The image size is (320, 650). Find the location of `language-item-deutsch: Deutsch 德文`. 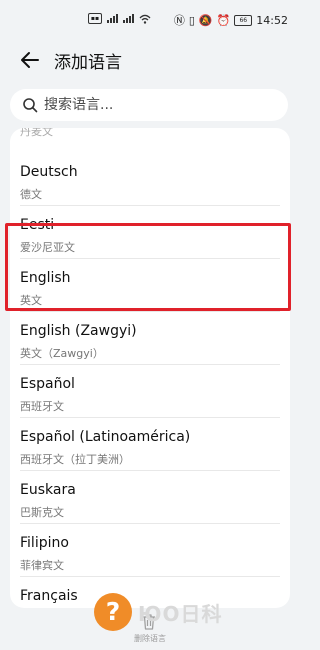

language-item-deutsch: Deutsch 德文 is located at coordinates (150, 179).